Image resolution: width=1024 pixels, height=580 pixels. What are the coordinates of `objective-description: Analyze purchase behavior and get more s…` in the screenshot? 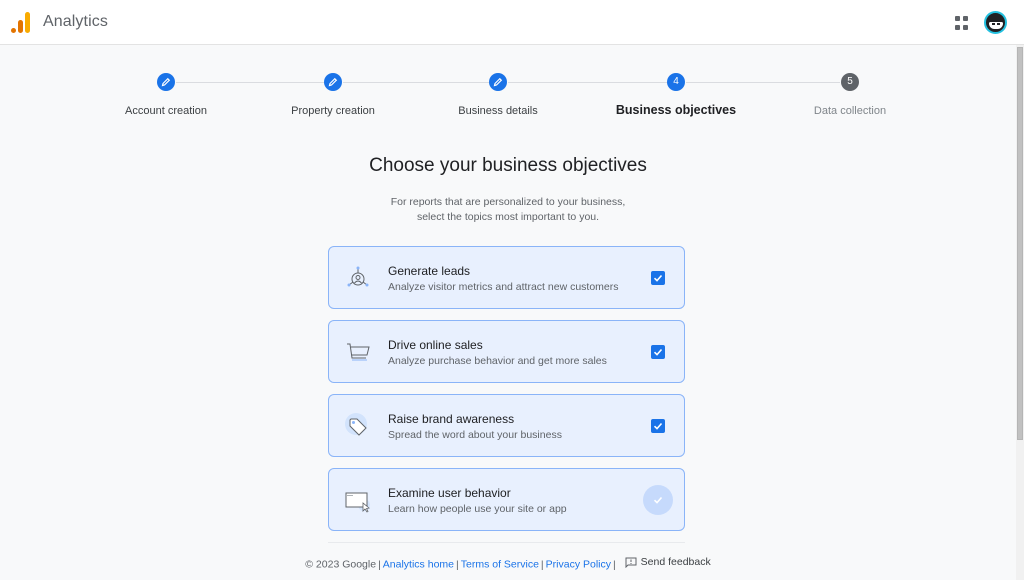 It's located at (497, 361).